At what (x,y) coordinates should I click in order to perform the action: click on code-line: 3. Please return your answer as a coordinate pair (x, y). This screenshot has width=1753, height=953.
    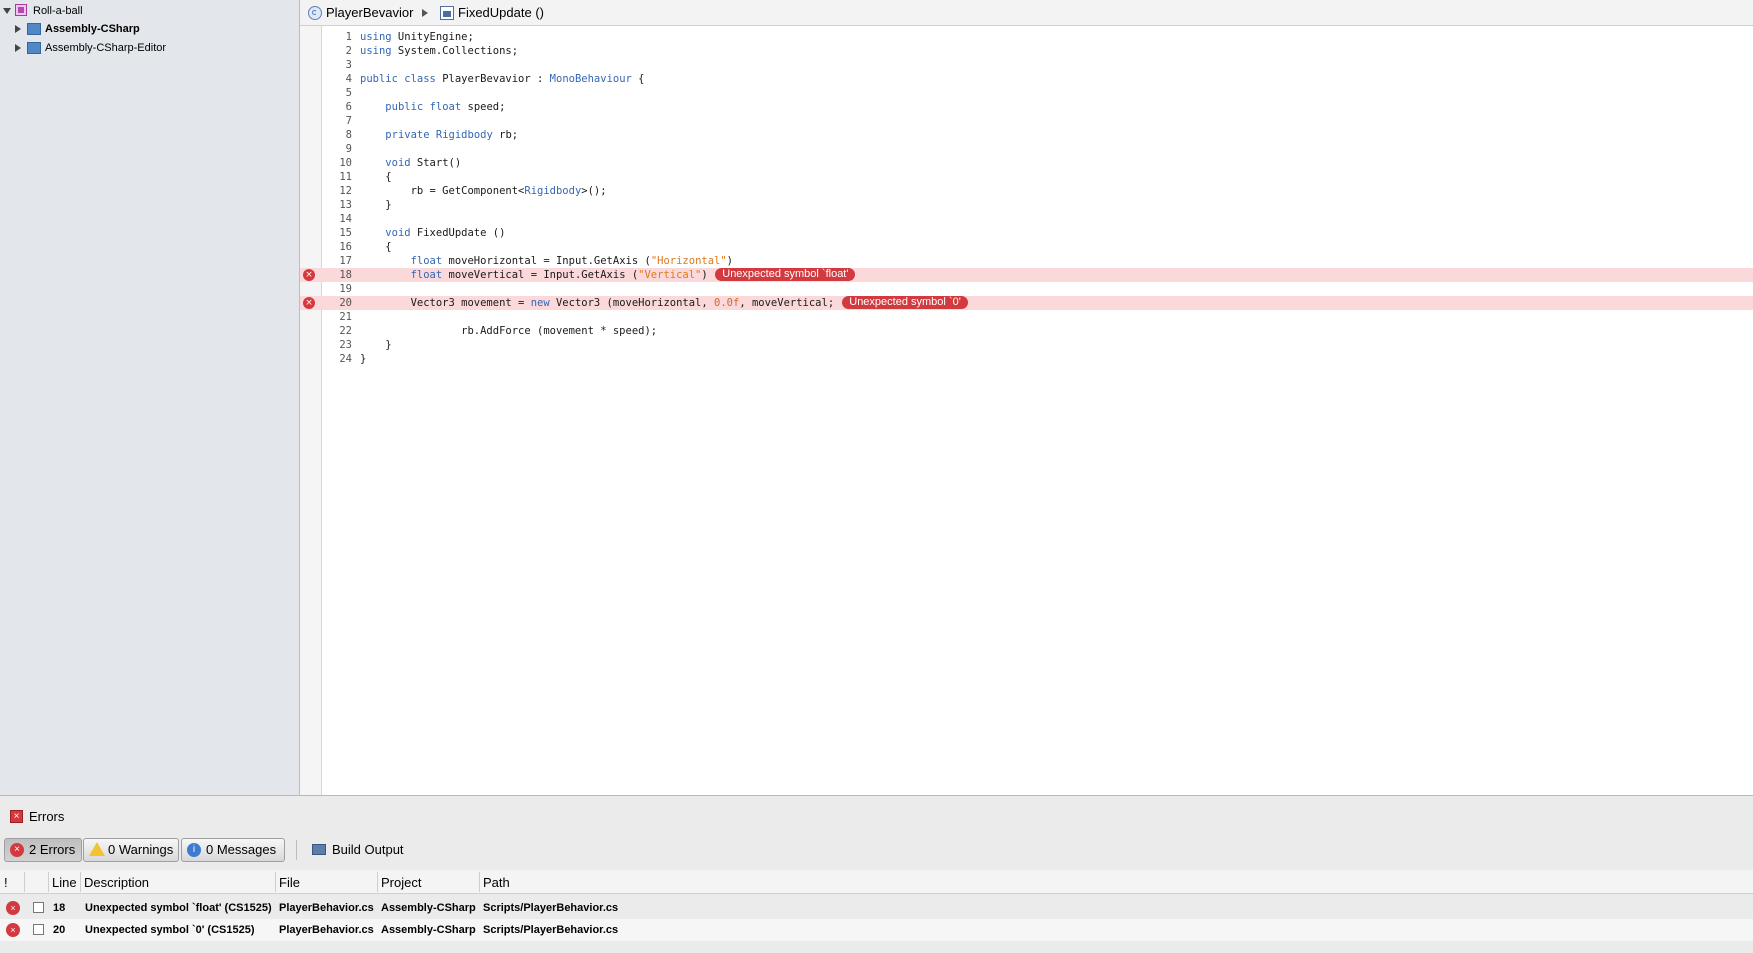
    Looking at the image, I should click on (1026, 65).